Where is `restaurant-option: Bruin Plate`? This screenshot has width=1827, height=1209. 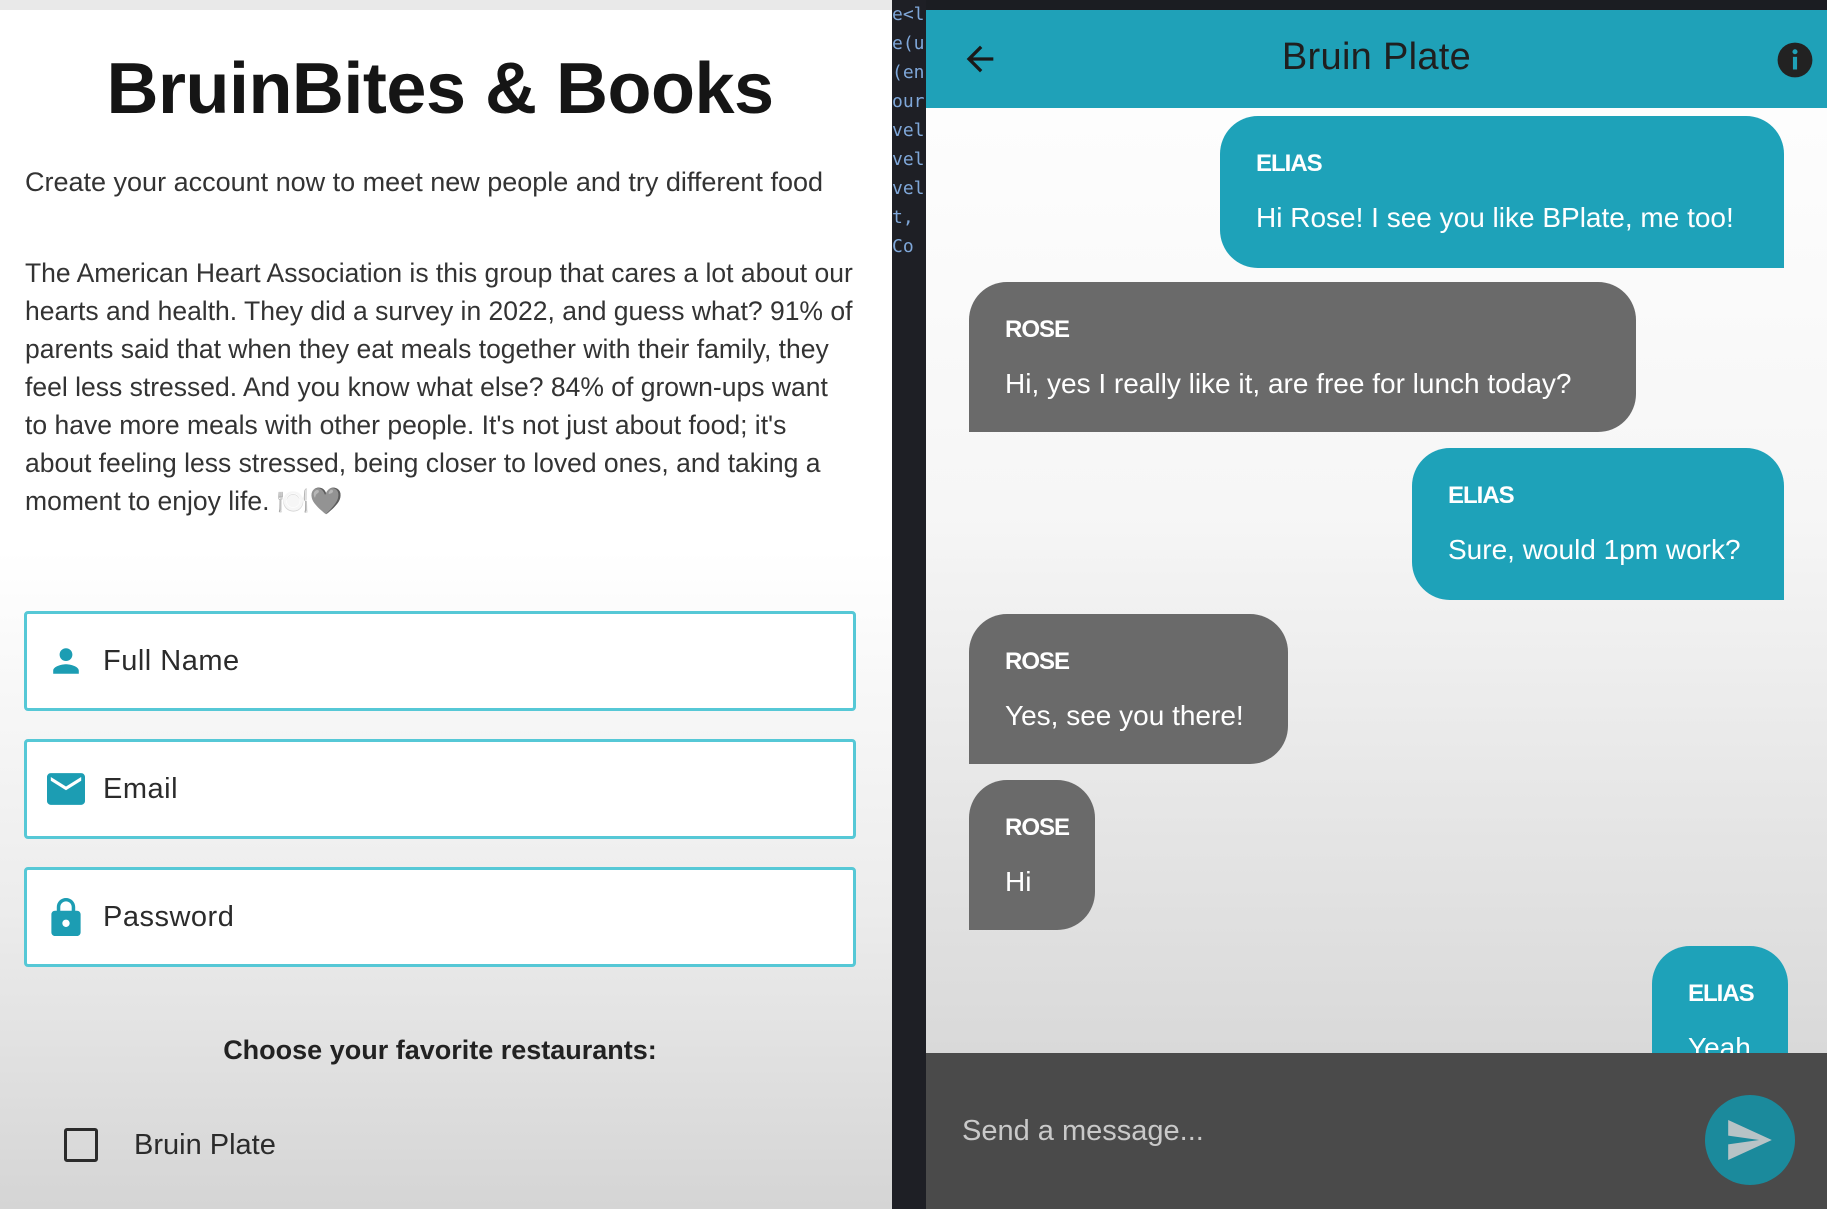 restaurant-option: Bruin Plate is located at coordinates (170, 1145).